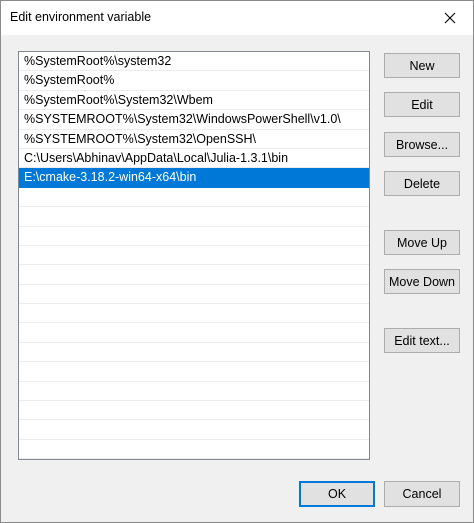  What do you see at coordinates (194, 178) in the screenshot?
I see `list-item-selected: E:\cmake-3.18.2-win64-x64\bin` at bounding box center [194, 178].